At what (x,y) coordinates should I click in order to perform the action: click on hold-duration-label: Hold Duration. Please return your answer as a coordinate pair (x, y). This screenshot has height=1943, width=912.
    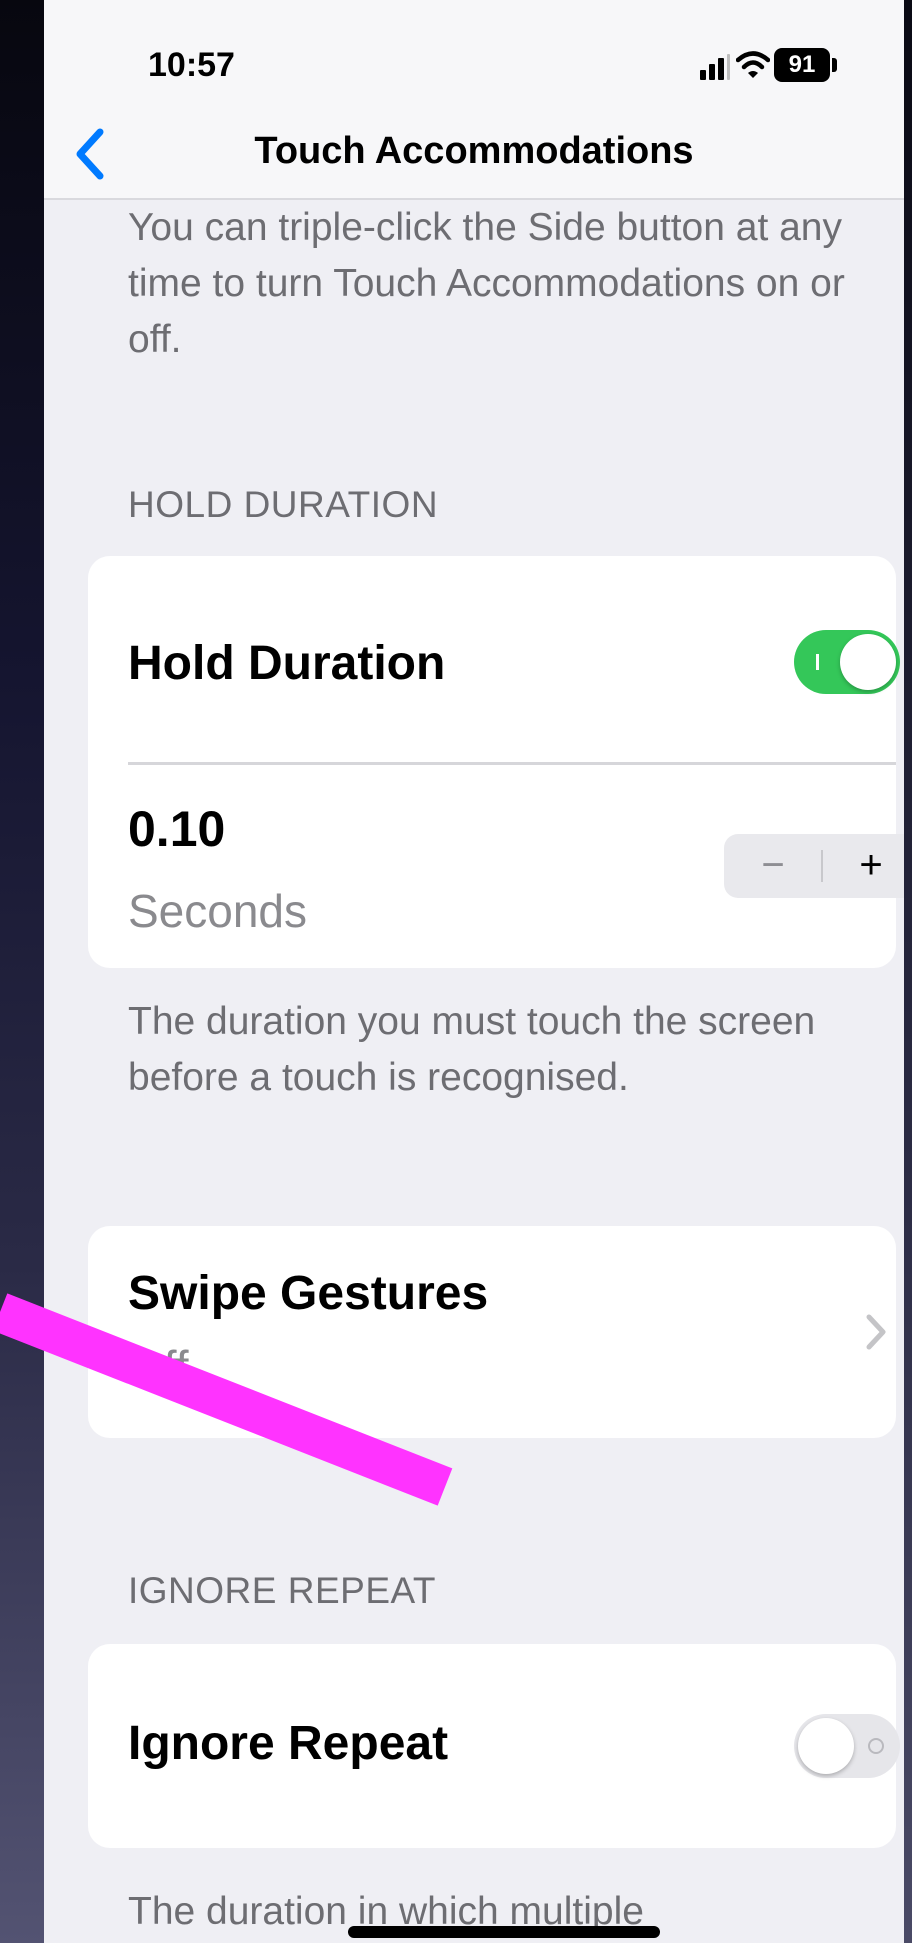
    Looking at the image, I should click on (287, 663).